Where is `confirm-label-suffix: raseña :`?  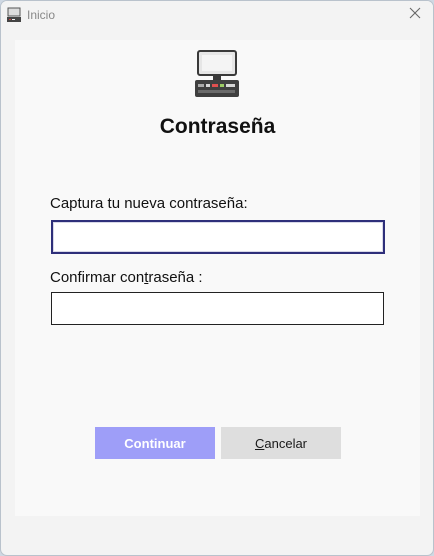 confirm-label-suffix: raseña : is located at coordinates (175, 277).